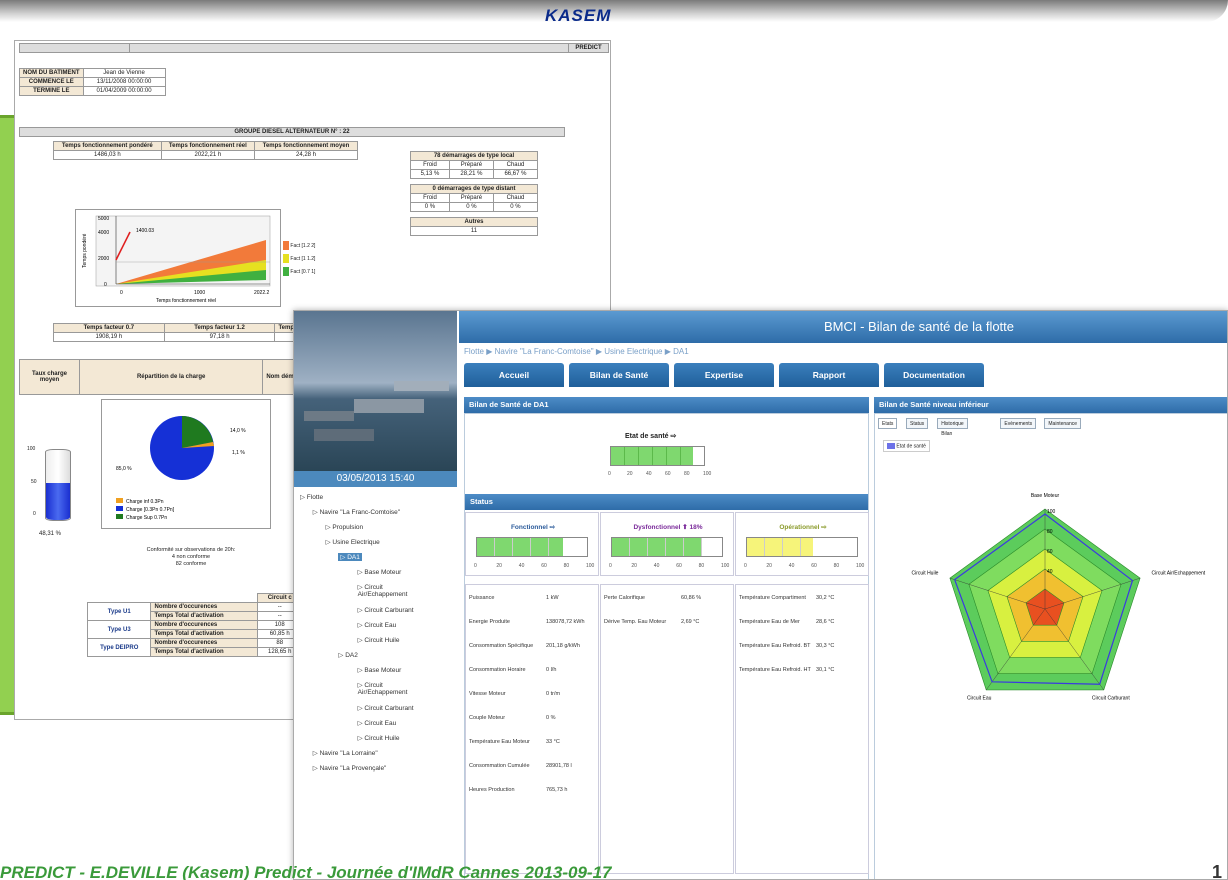 The width and height of the screenshot is (1228, 880). What do you see at coordinates (1050, 552) in the screenshot?
I see `radar-tick: 60` at bounding box center [1050, 552].